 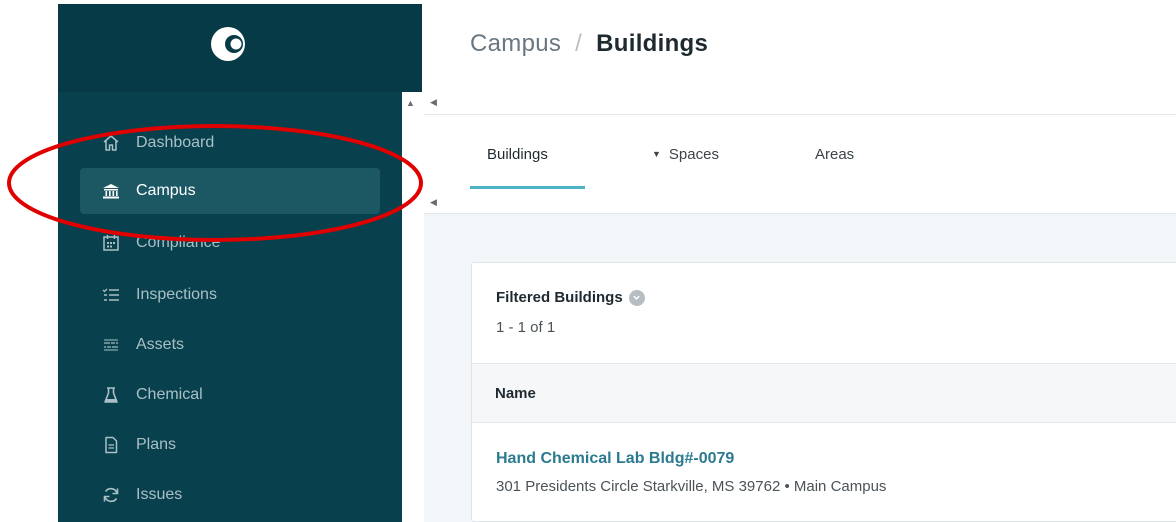 I want to click on page-title: Buildings, so click(x=652, y=43).